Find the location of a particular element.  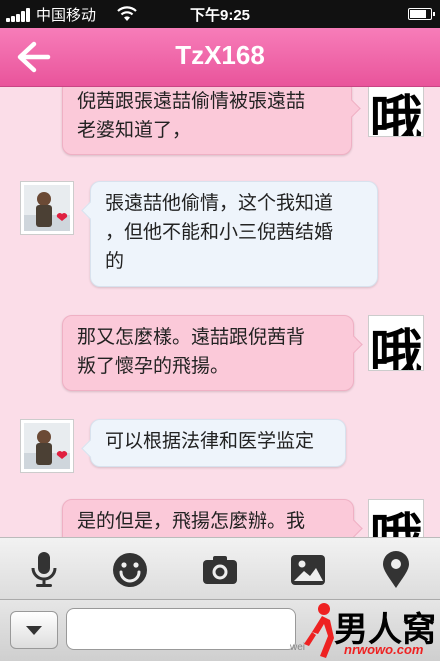

expand-toolbar-button is located at coordinates (34, 630).